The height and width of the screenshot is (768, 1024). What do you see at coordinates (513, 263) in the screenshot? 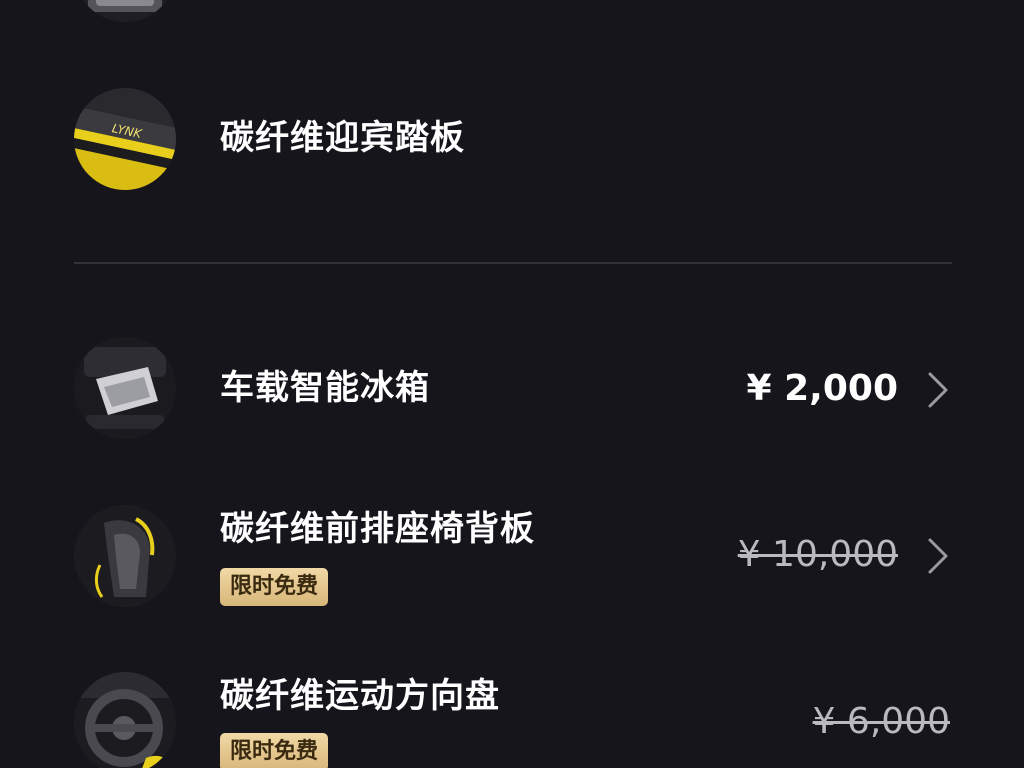
I see `section-divider` at bounding box center [513, 263].